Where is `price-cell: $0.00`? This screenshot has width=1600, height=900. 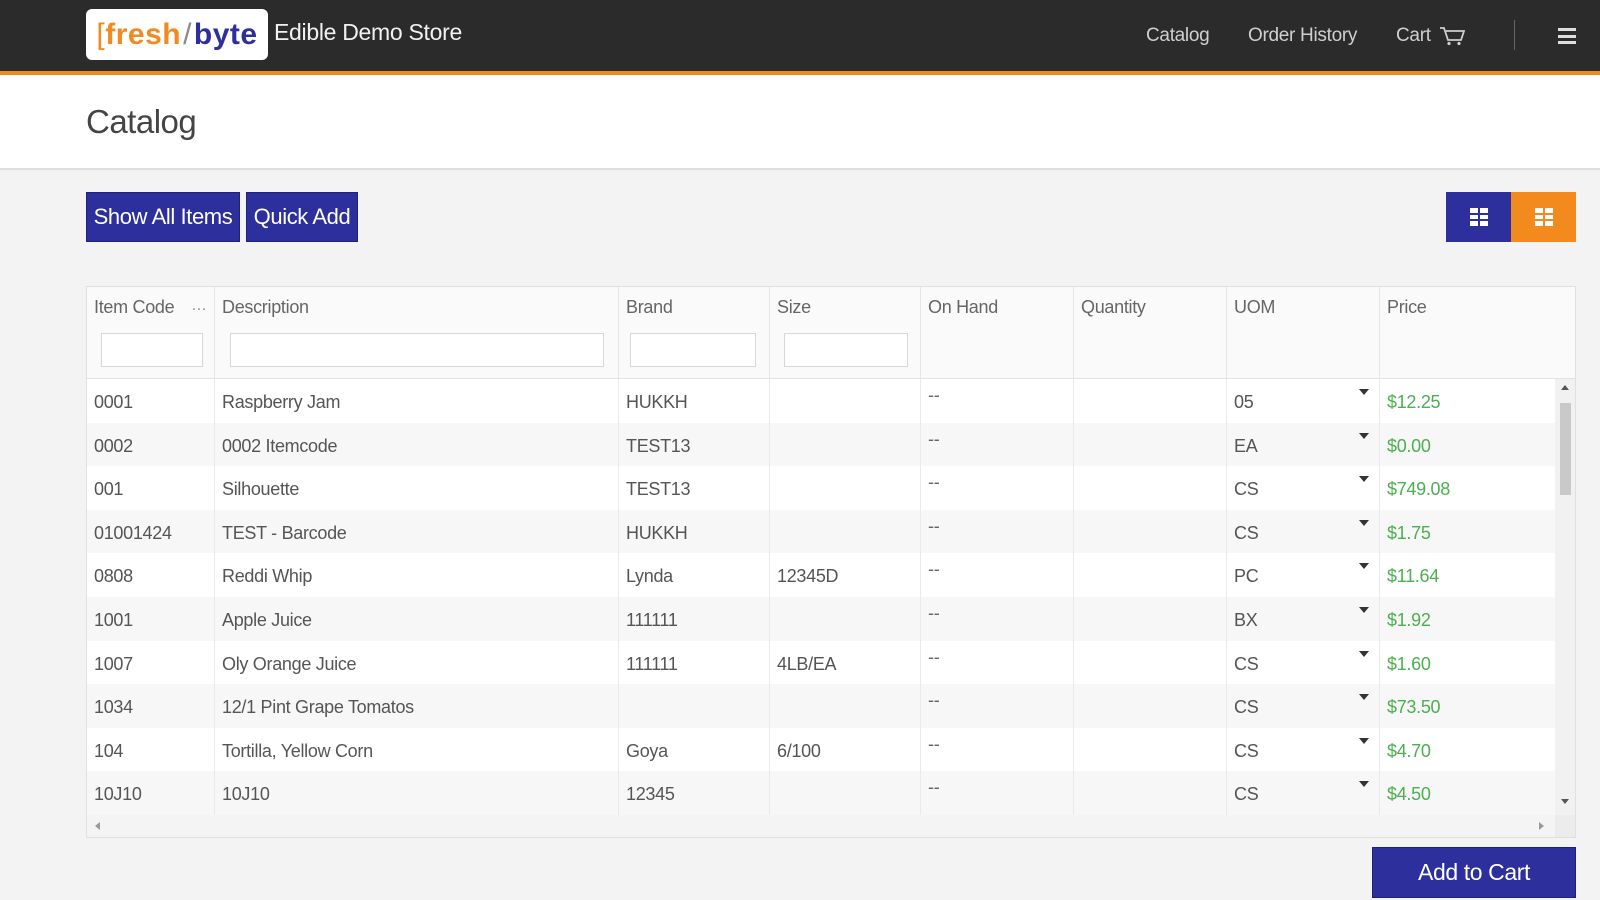
price-cell: $0.00 is located at coordinates (1409, 445).